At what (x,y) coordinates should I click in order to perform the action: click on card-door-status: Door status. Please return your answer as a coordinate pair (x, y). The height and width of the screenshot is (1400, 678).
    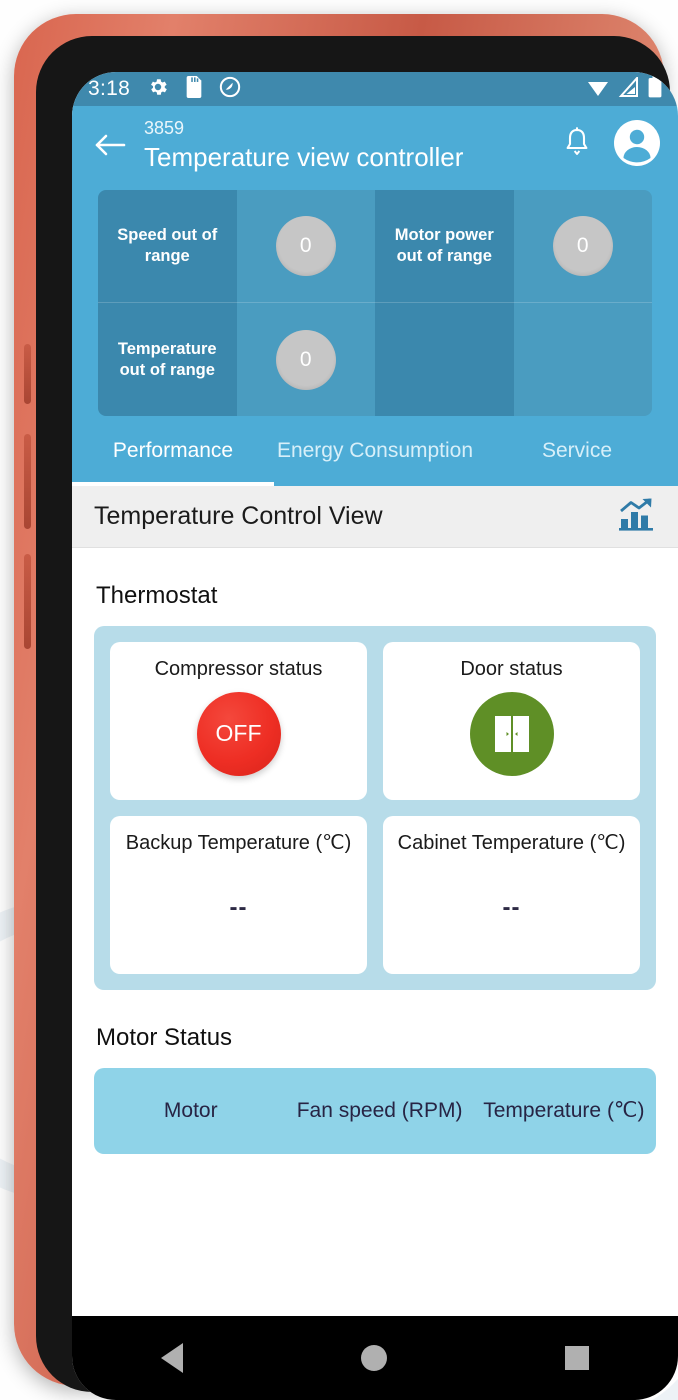
    Looking at the image, I should click on (511, 721).